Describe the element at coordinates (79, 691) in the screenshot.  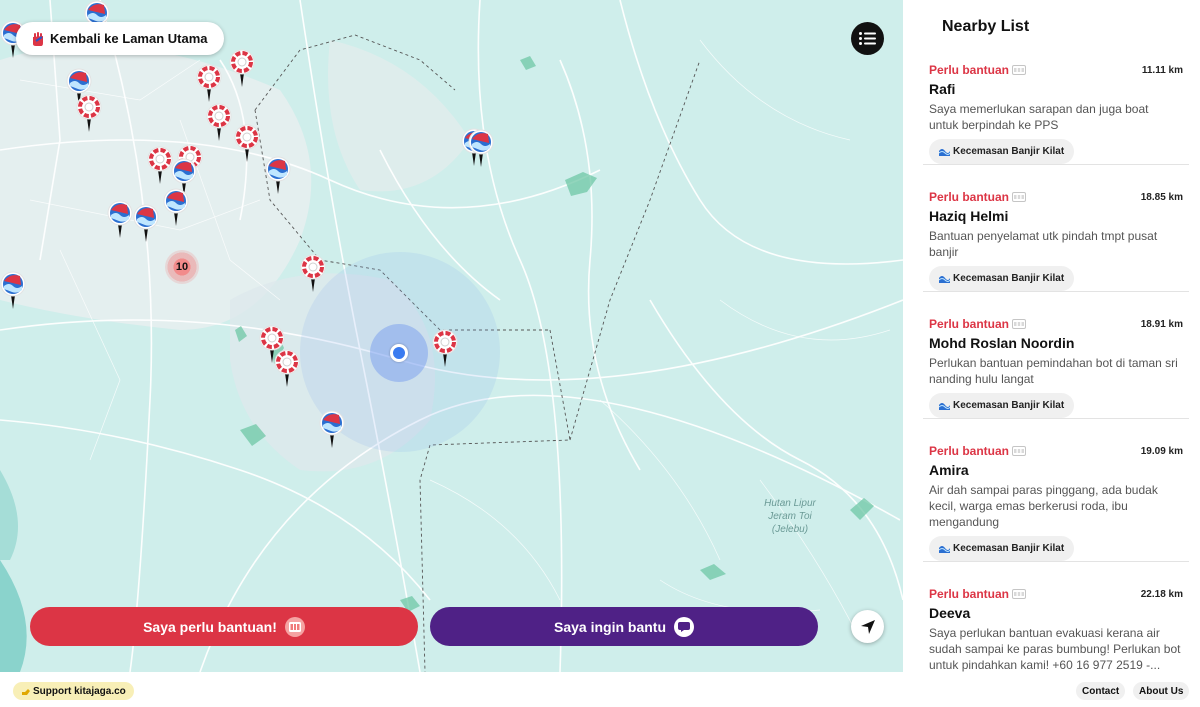
I see `support-label: Support kitajaga.co` at that location.